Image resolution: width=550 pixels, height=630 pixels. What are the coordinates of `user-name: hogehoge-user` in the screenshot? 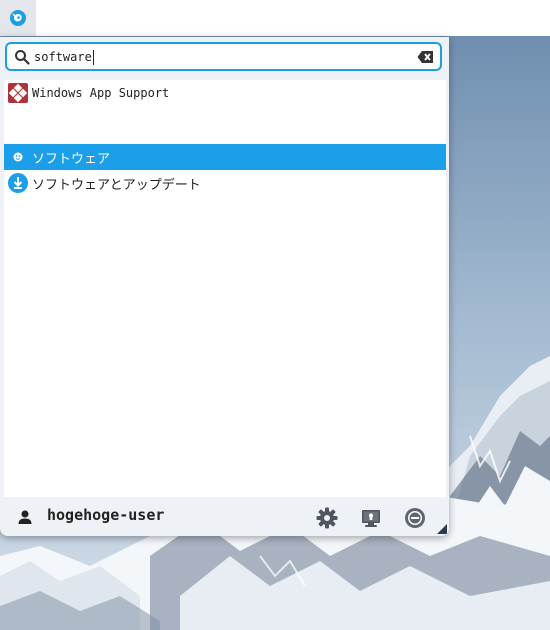 It's located at (106, 515).